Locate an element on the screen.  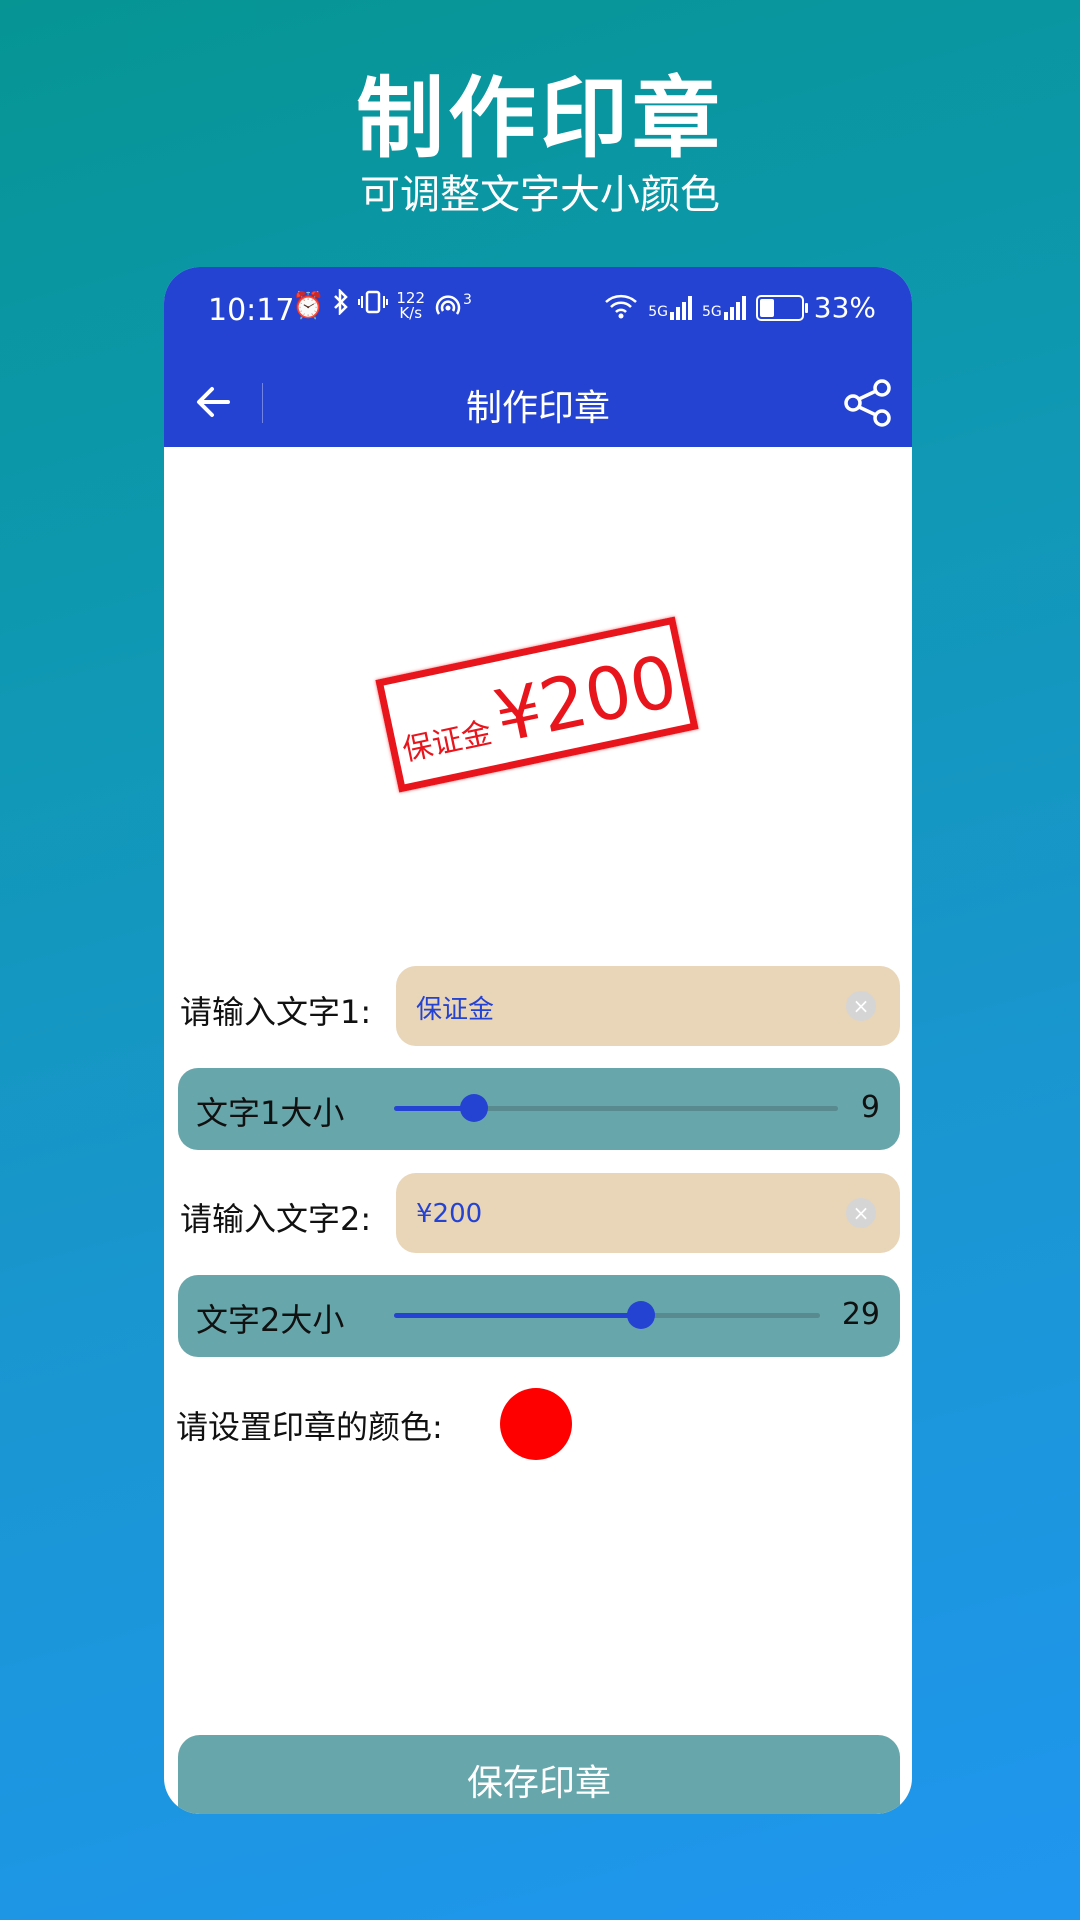
text2-label: 请输入文字2: is located at coordinates (276, 1219).